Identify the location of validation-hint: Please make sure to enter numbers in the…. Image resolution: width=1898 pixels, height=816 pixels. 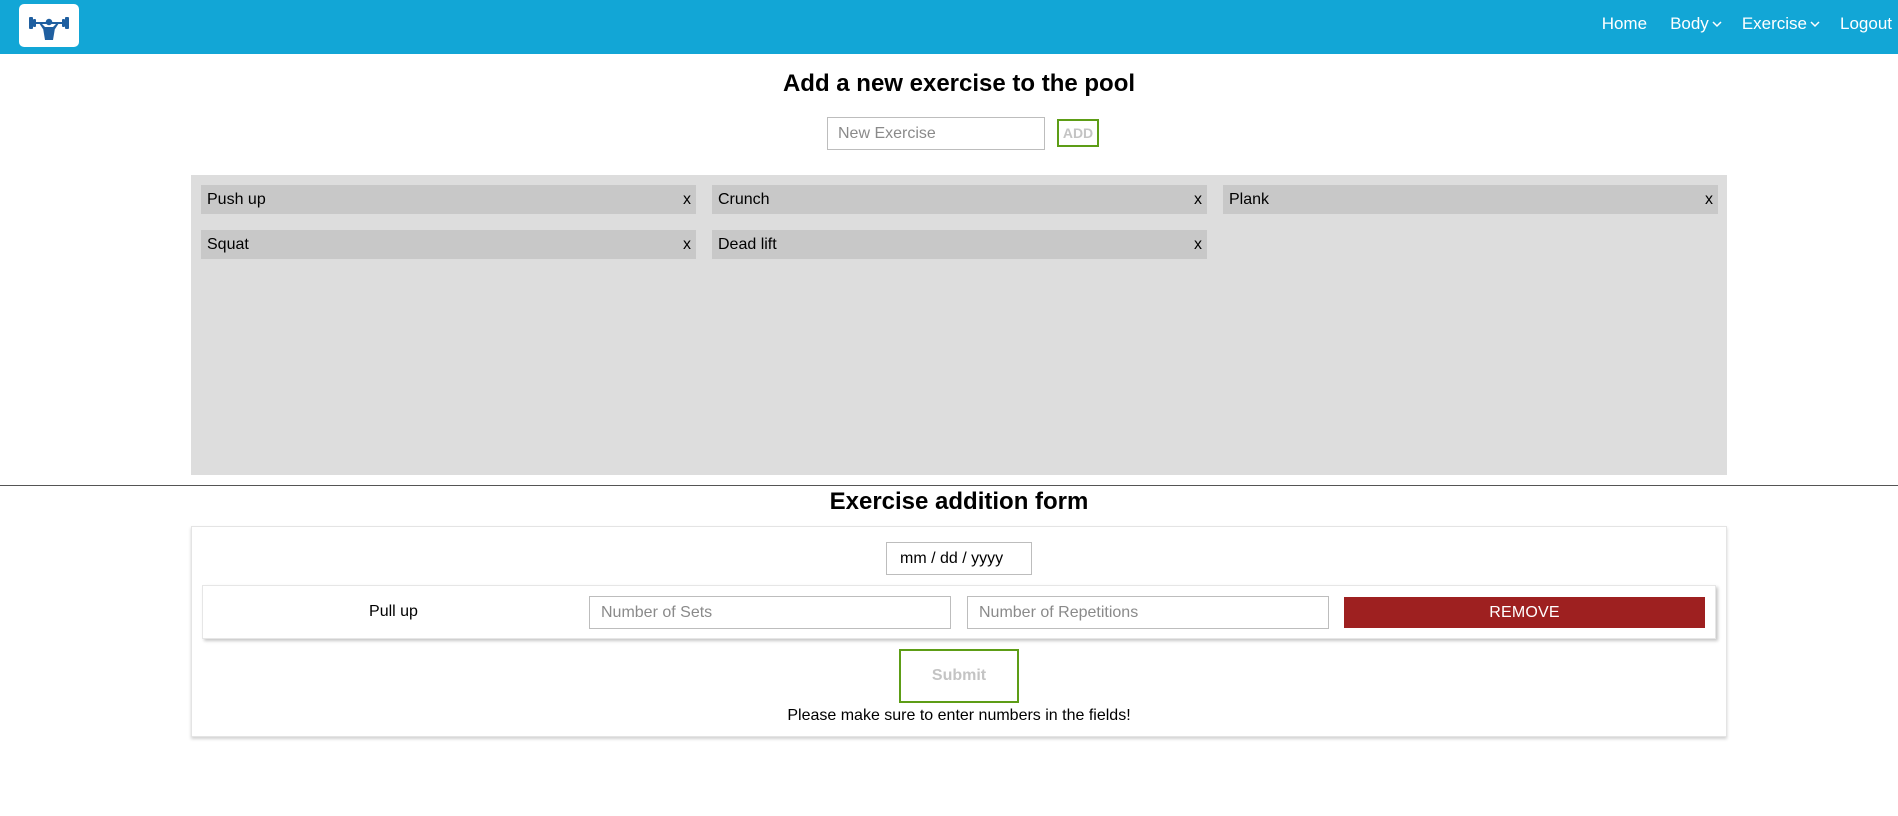
(959, 715).